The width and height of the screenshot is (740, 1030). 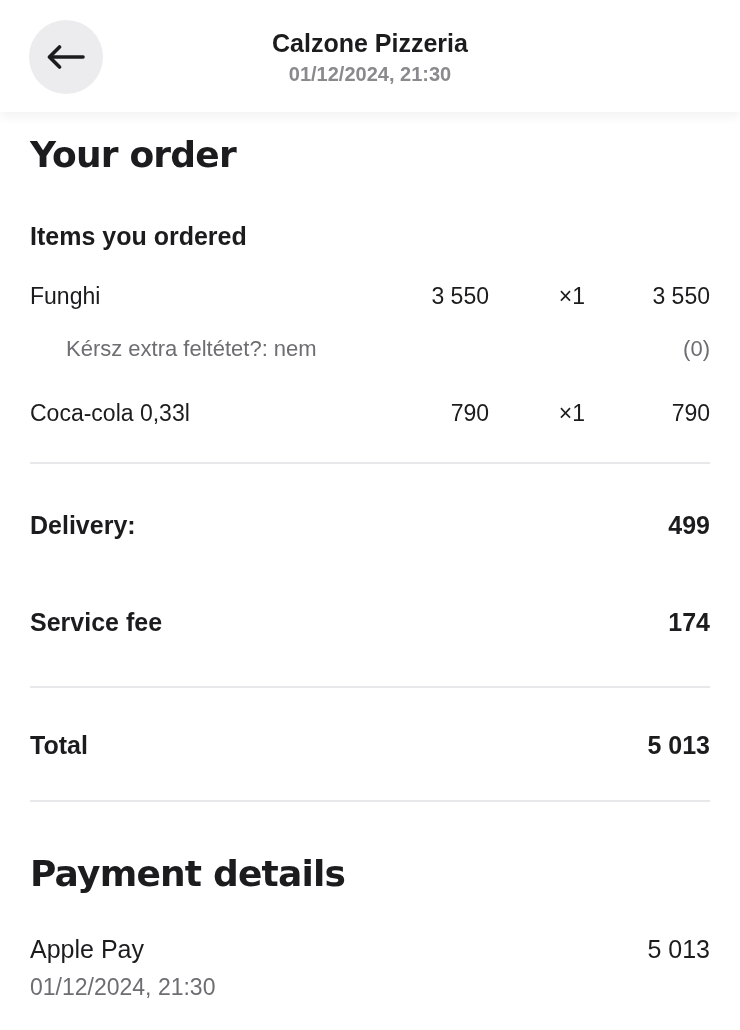 What do you see at coordinates (678, 745) in the screenshot?
I see `total-amount: 5 013` at bounding box center [678, 745].